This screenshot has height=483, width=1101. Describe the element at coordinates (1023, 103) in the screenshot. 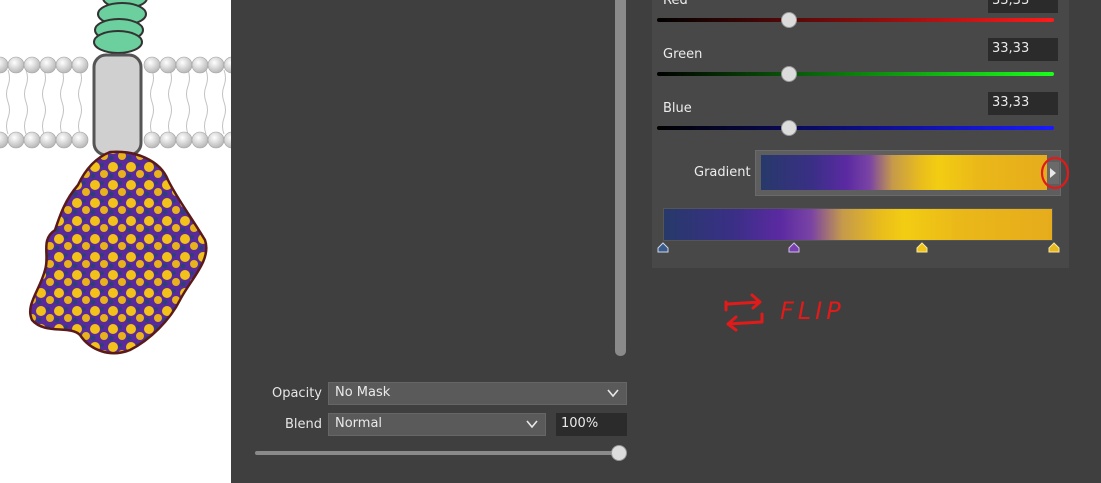

I see `blue-value-input: 33,33` at that location.